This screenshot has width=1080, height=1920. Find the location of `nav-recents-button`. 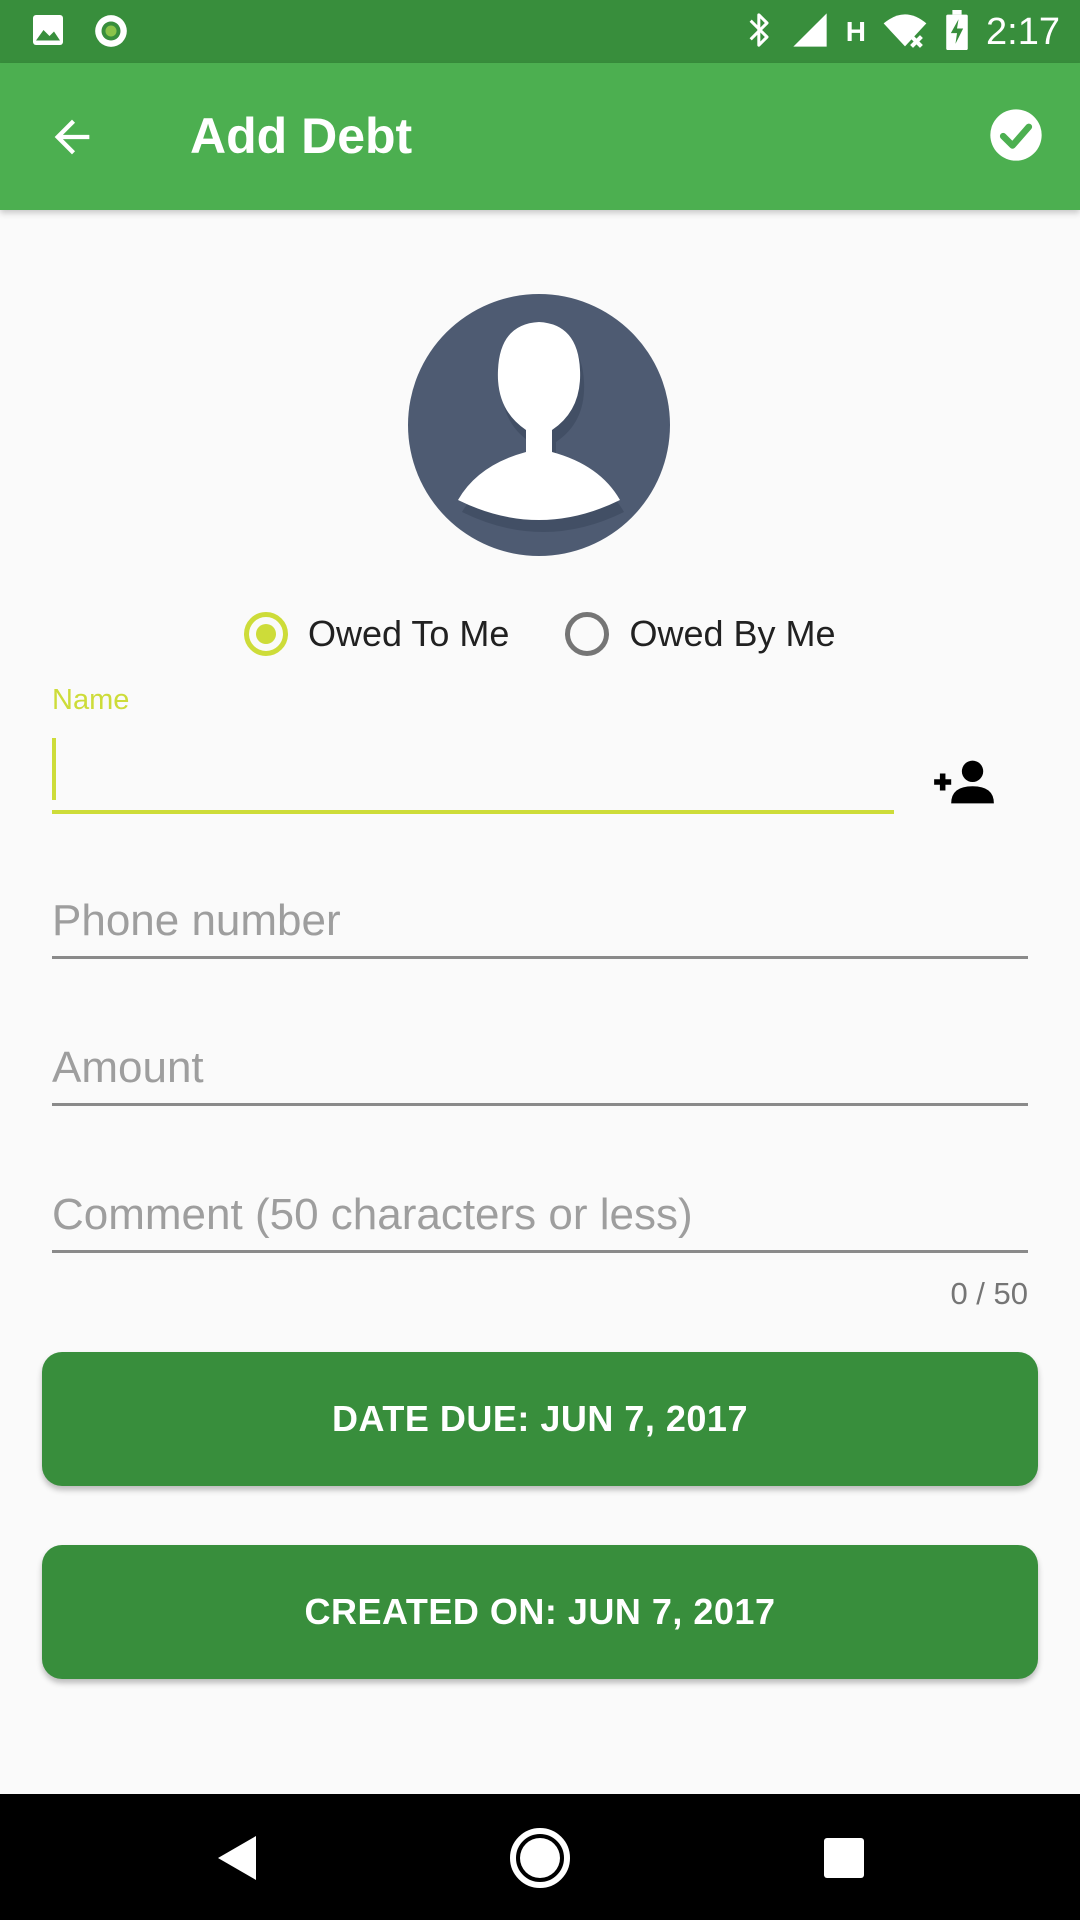

nav-recents-button is located at coordinates (844, 1858).